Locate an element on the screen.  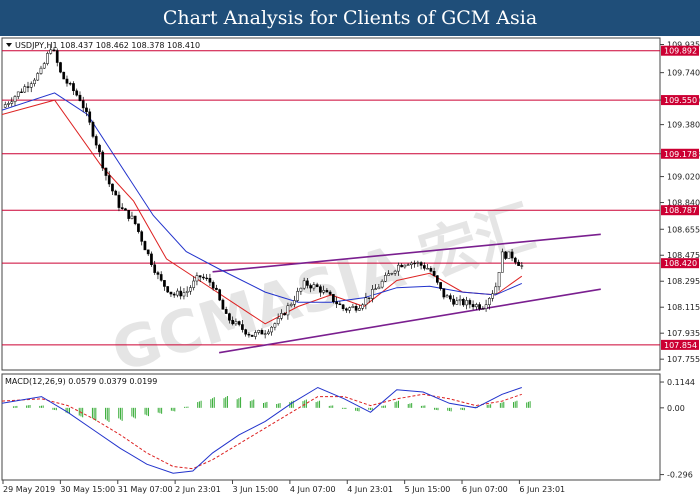
time-tick-label: 31 May 07:00 is located at coordinates (145, 489).